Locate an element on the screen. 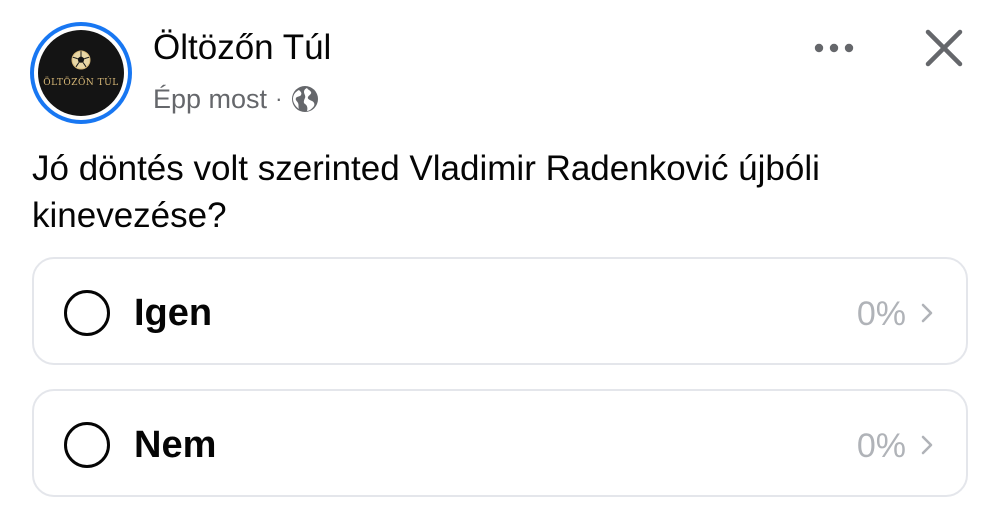 This screenshot has height=520, width=1000. close-icon is located at coordinates (944, 48).